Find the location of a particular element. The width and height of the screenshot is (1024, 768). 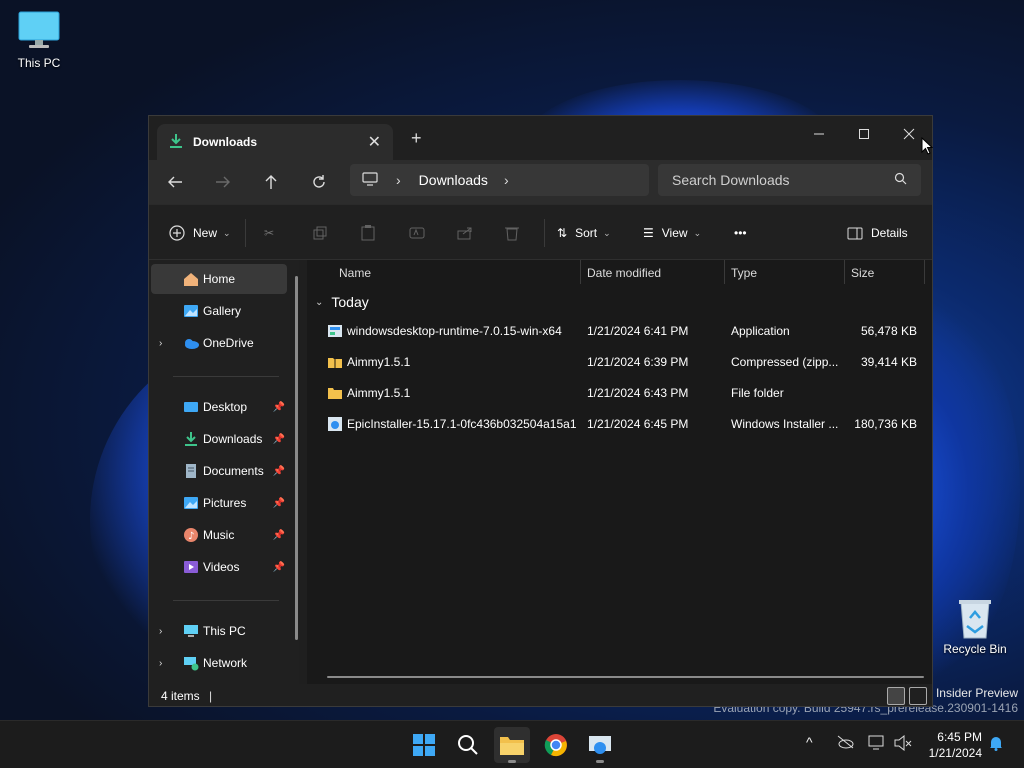

file-explorer-taskbar-button is located at coordinates (512, 745).